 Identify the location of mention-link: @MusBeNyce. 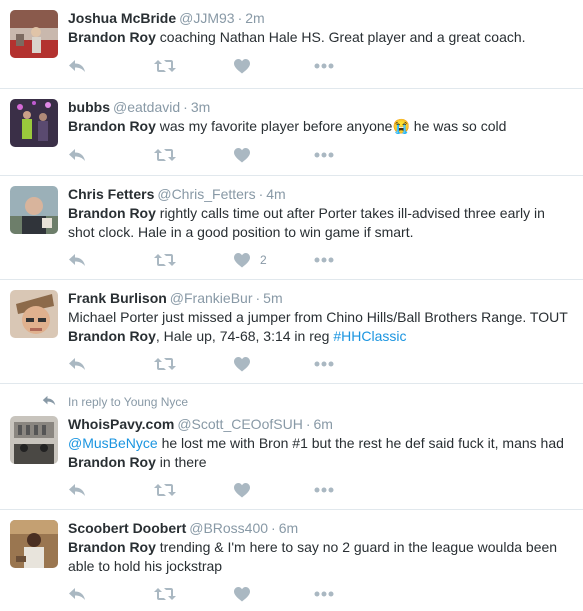
(113, 443).